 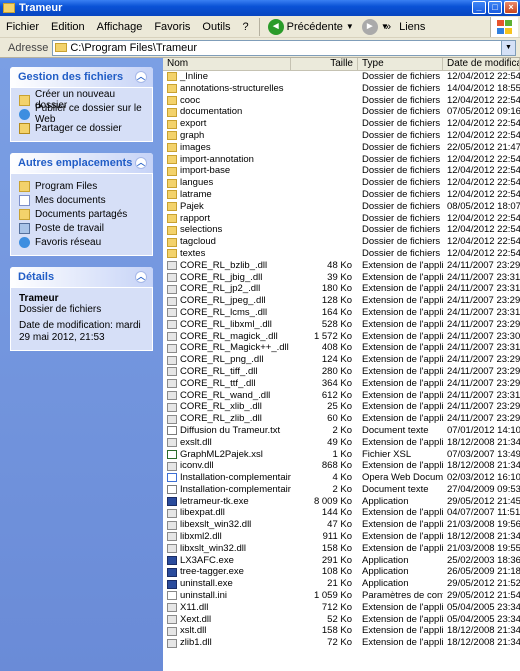 I want to click on other-places-header: Autres emplacements ︿, so click(x=81, y=163).